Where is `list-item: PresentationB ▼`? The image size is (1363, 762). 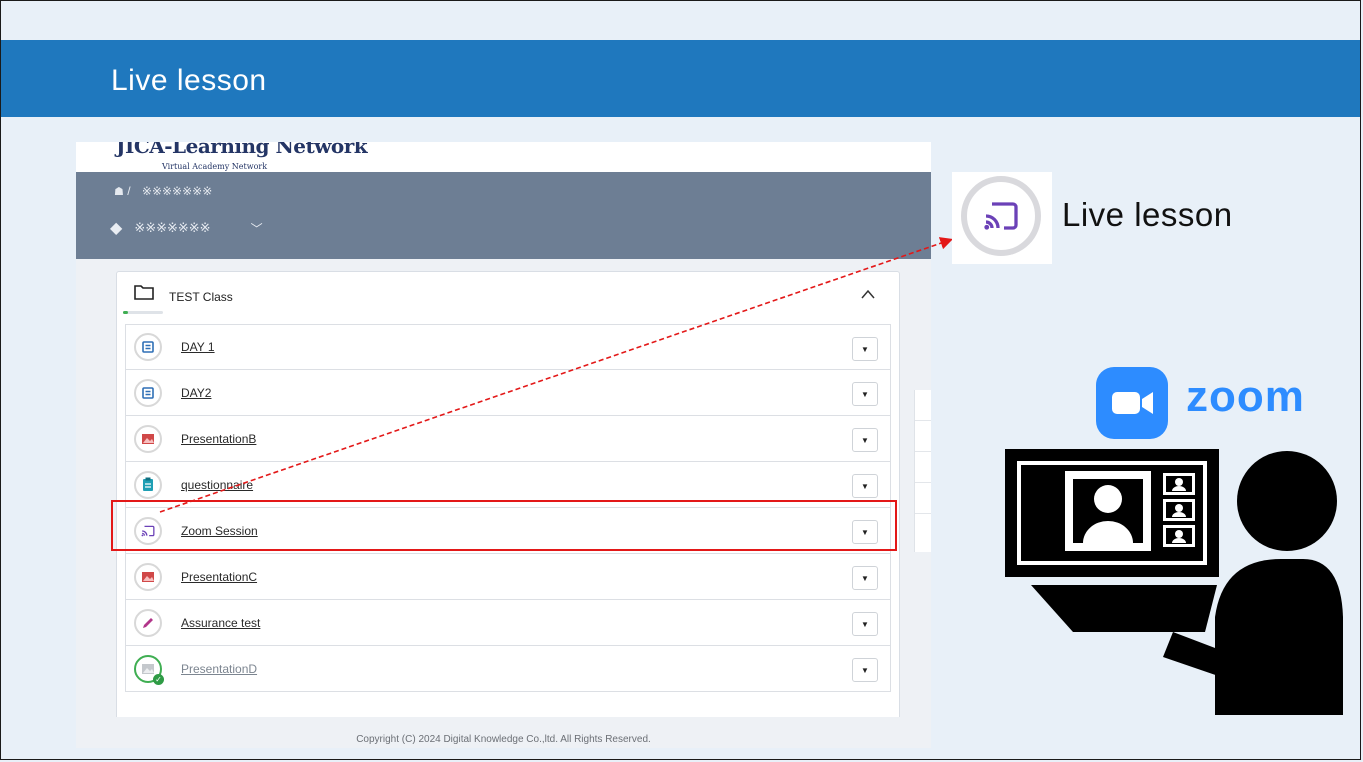
list-item: PresentationB ▼ is located at coordinates (508, 439).